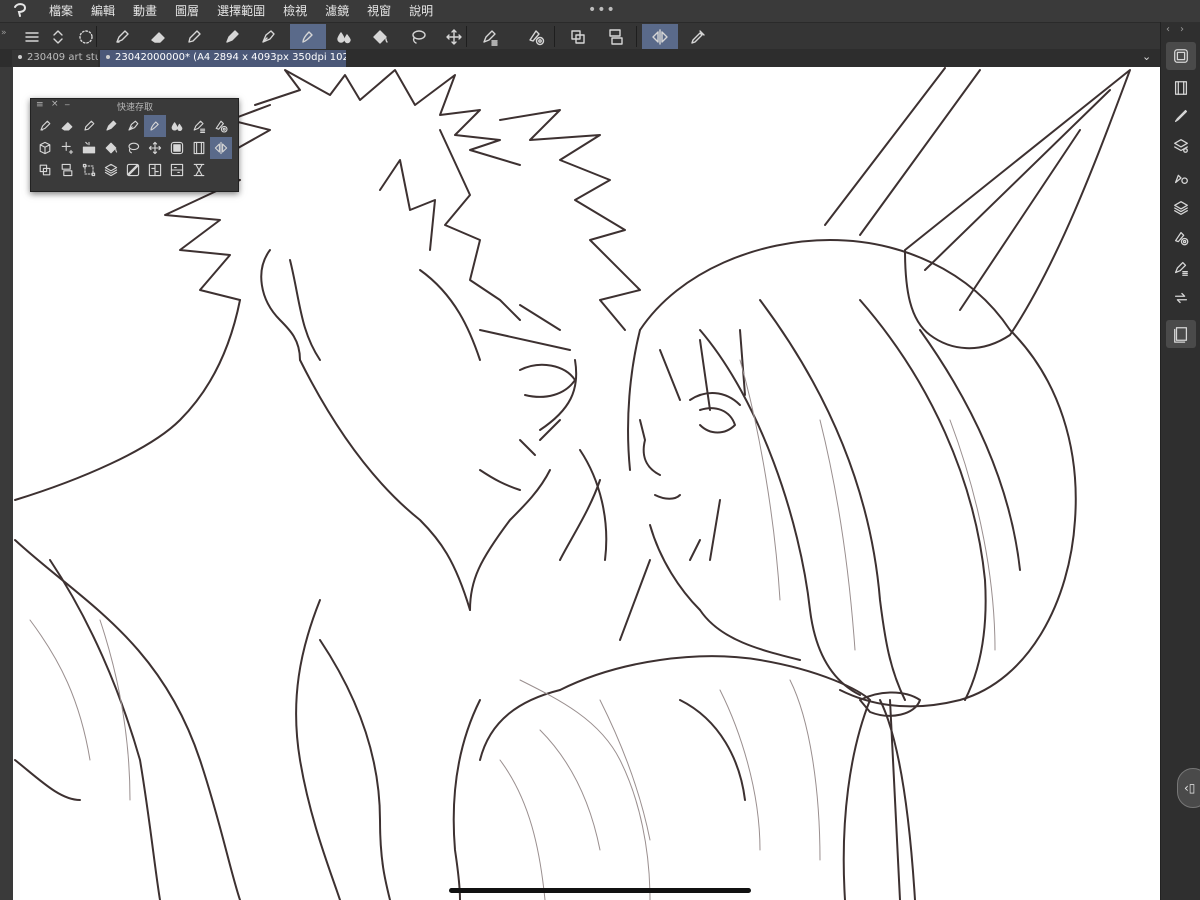 The width and height of the screenshot is (1200, 900). Describe the element at coordinates (145, 11) in the screenshot. I see `menu-animation: 動畫` at that location.